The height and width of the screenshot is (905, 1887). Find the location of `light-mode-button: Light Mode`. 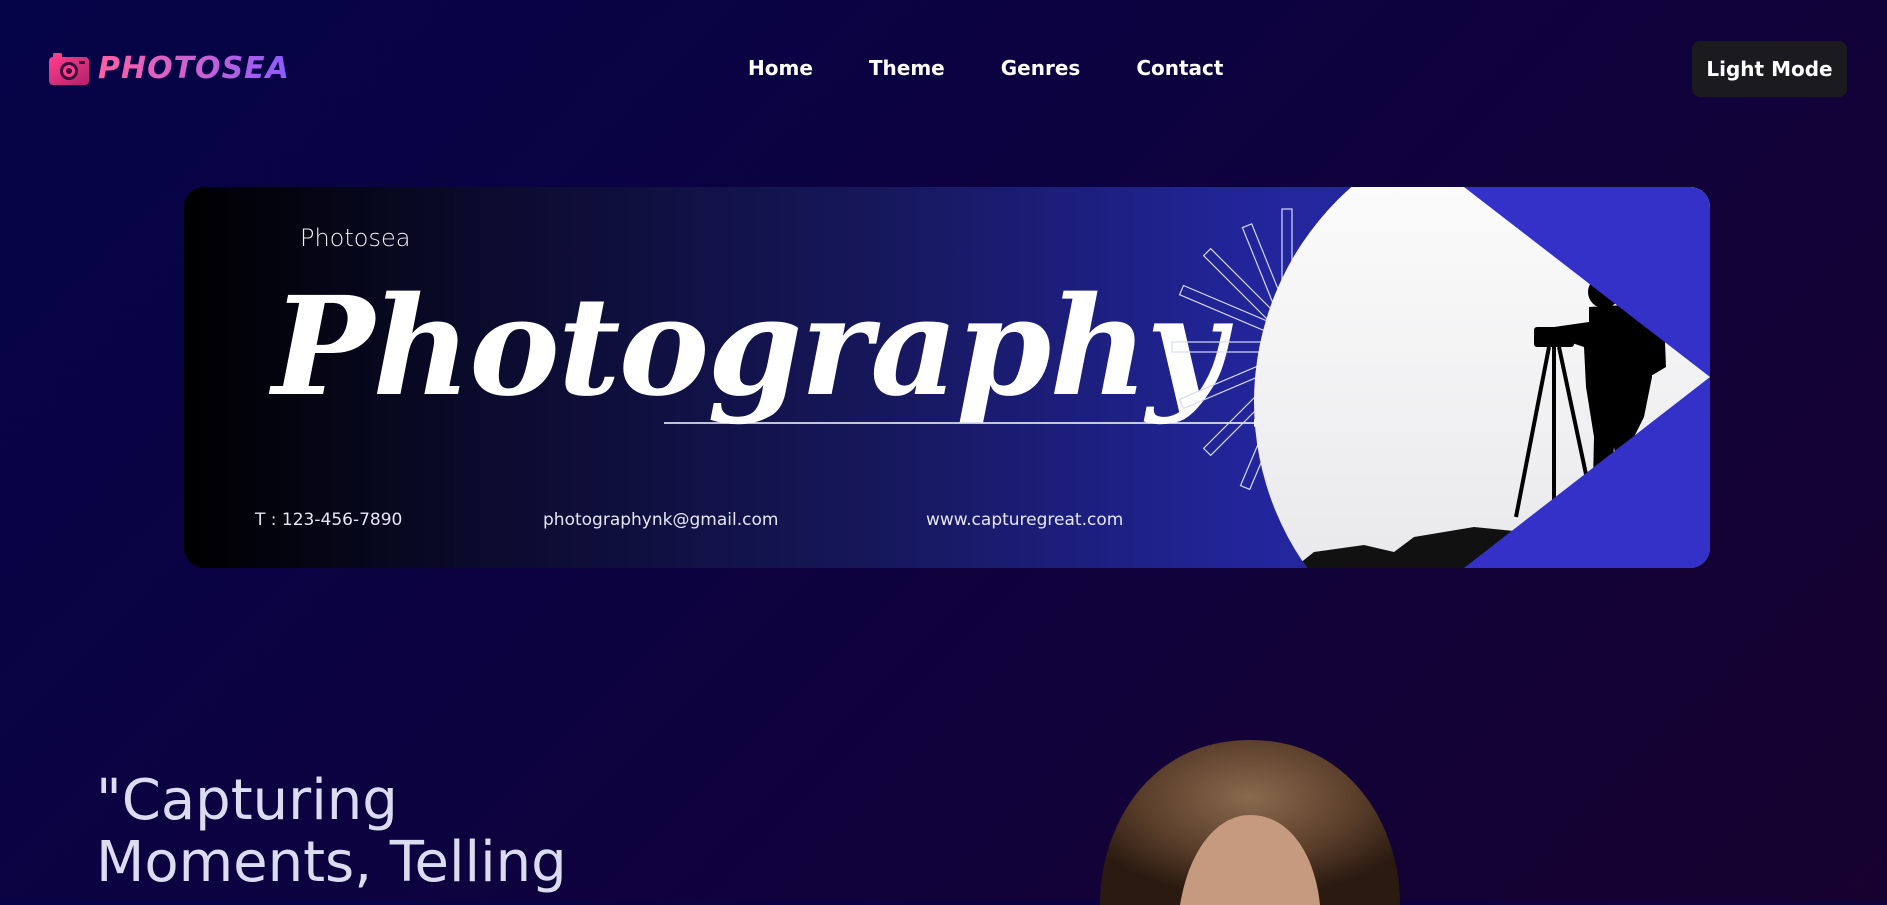

light-mode-button: Light Mode is located at coordinates (1769, 69).